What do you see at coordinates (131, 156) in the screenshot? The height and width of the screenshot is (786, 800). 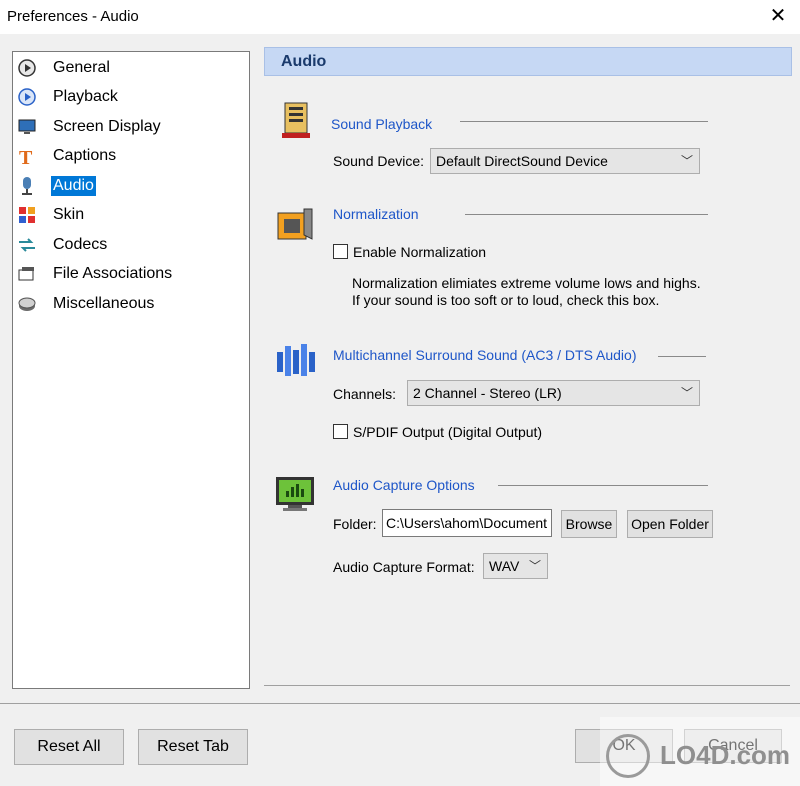 I see `sidebar-item-captions: T Captions` at bounding box center [131, 156].